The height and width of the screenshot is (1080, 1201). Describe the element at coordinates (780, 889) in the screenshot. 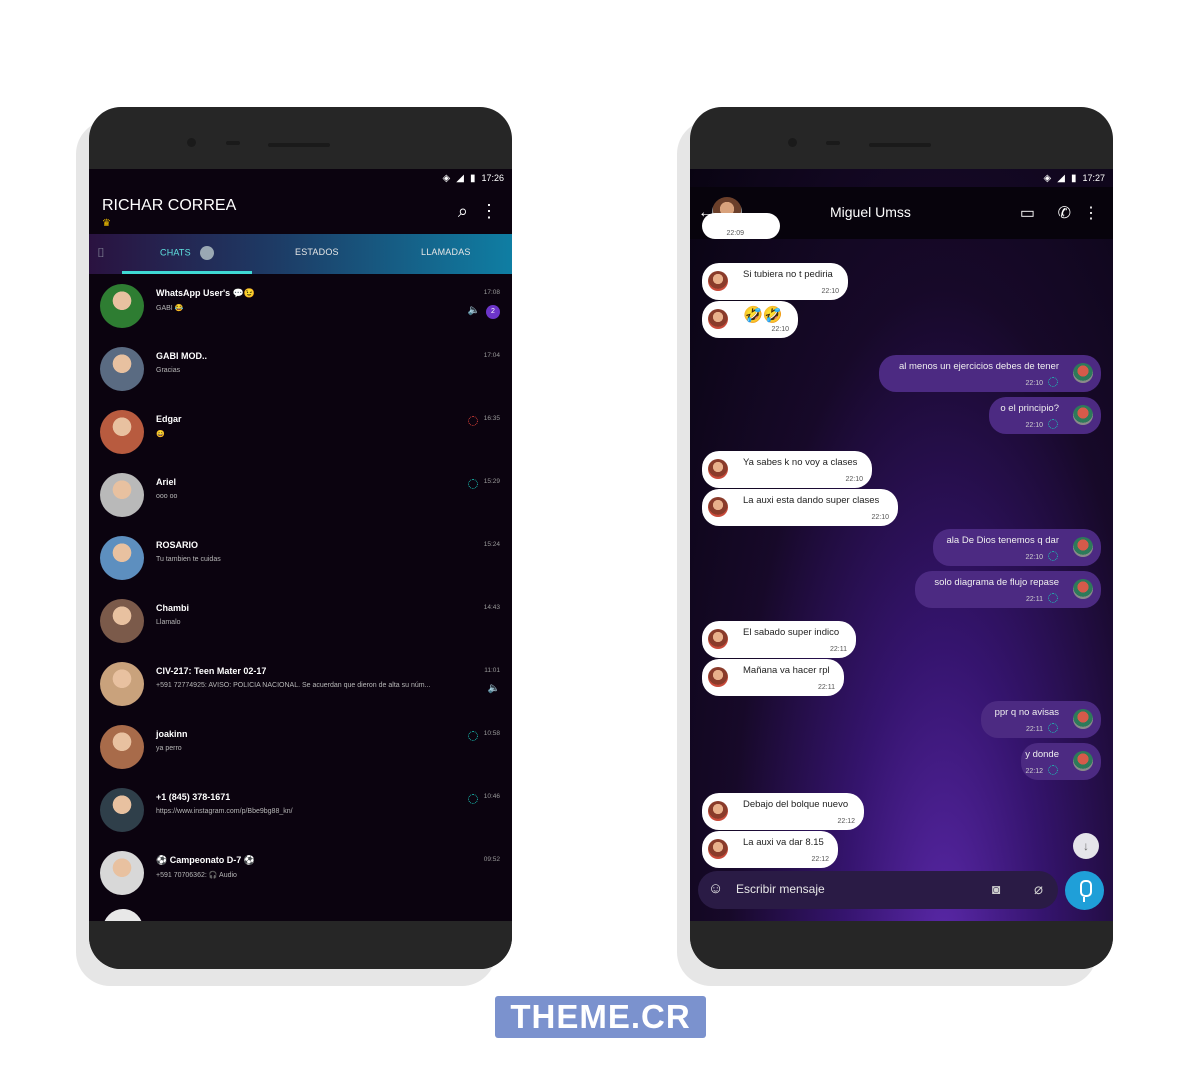

I see `message-input: Escribir mensaje` at that location.